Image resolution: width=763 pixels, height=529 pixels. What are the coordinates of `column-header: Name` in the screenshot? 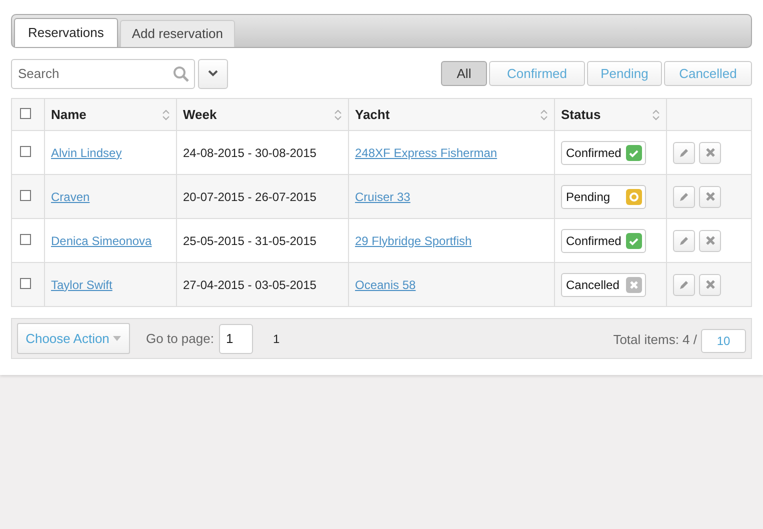 It's located at (68, 114).